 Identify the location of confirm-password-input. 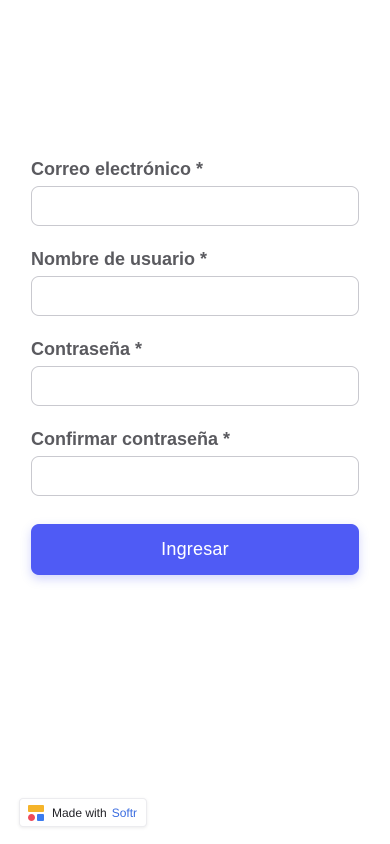
(195, 476).